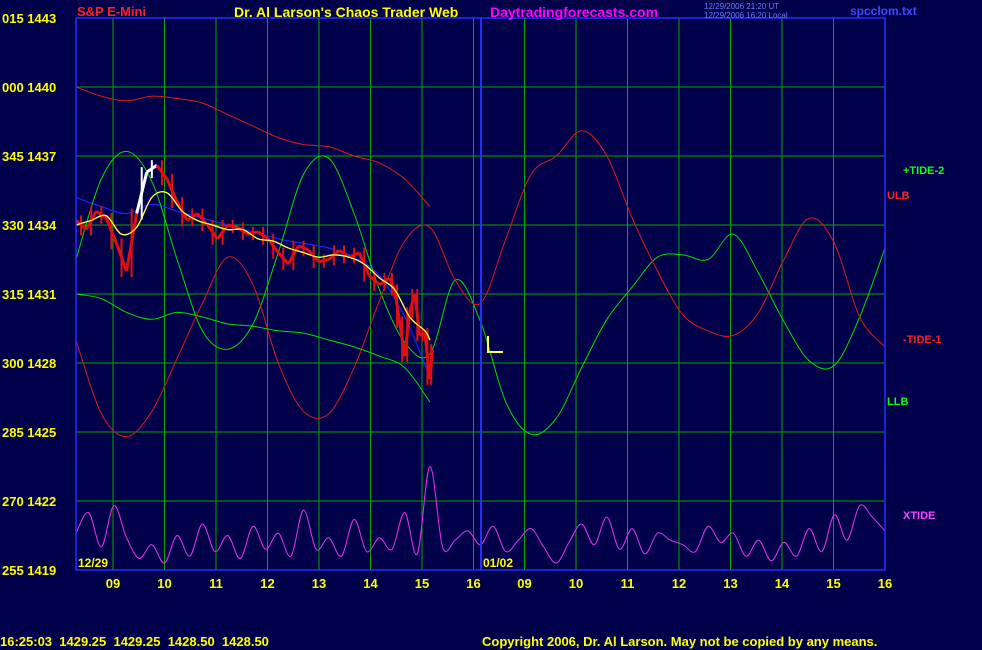 The image size is (982, 650). What do you see at coordinates (29, 432) in the screenshot?
I see `y-tick-label: 285 1425` at bounding box center [29, 432].